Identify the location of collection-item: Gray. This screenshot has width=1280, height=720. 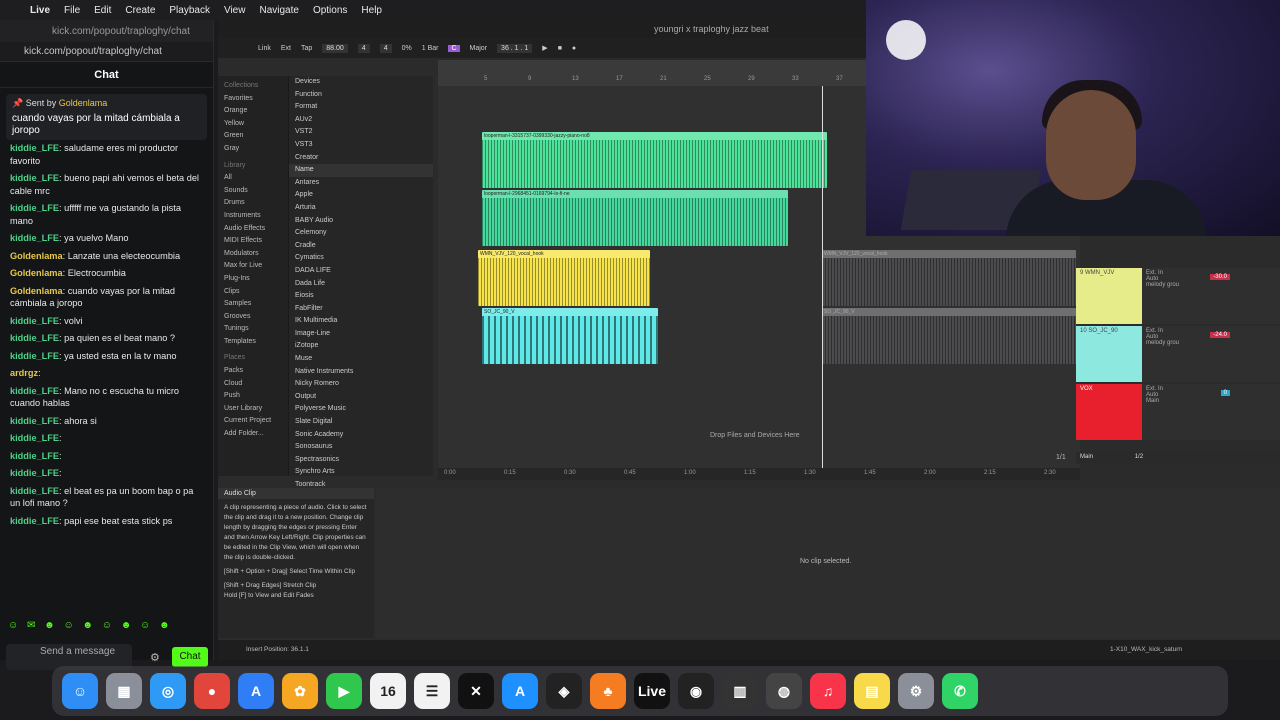
(253, 149).